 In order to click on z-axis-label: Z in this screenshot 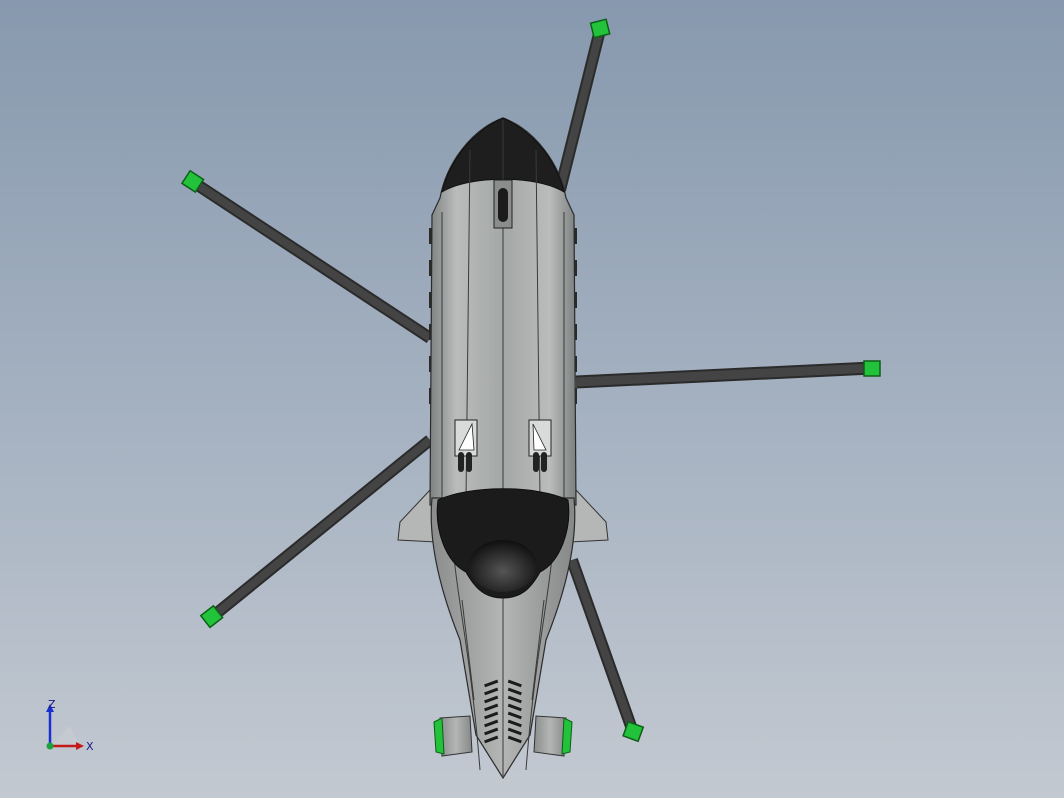, I will do `click(52, 704)`.